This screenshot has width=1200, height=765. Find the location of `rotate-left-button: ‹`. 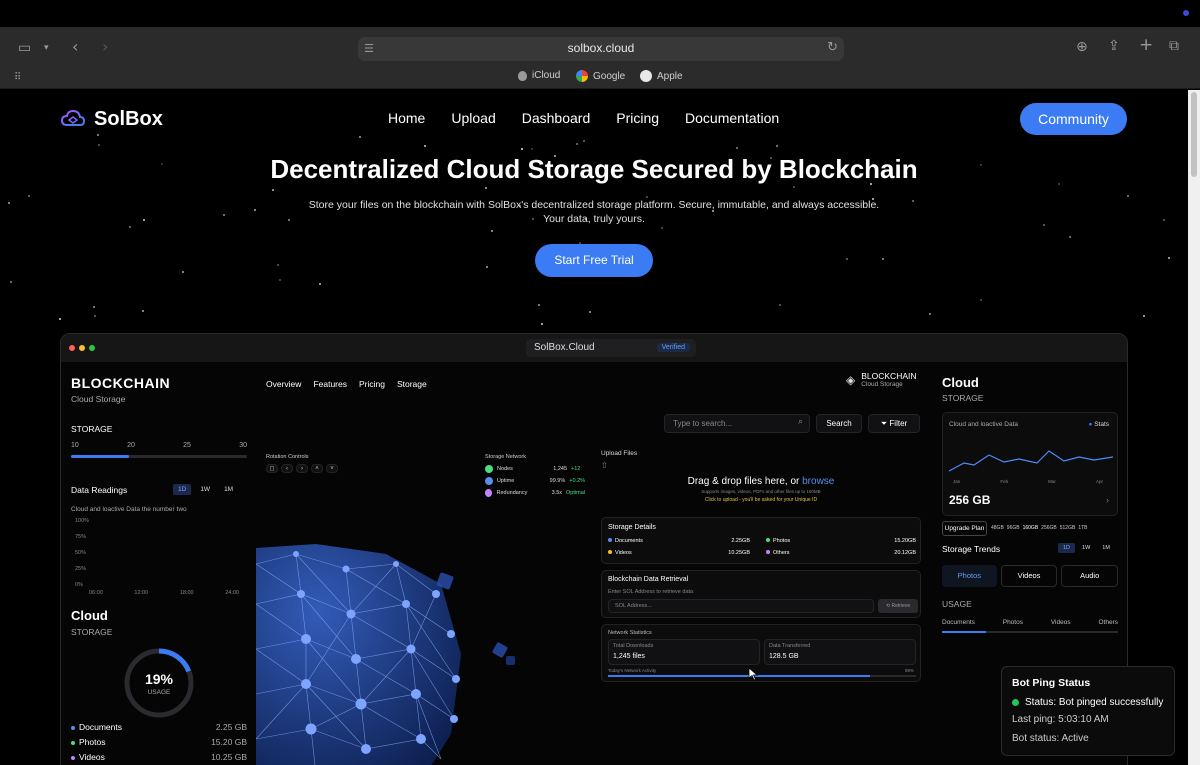

rotate-left-button: ‹ is located at coordinates (287, 468).